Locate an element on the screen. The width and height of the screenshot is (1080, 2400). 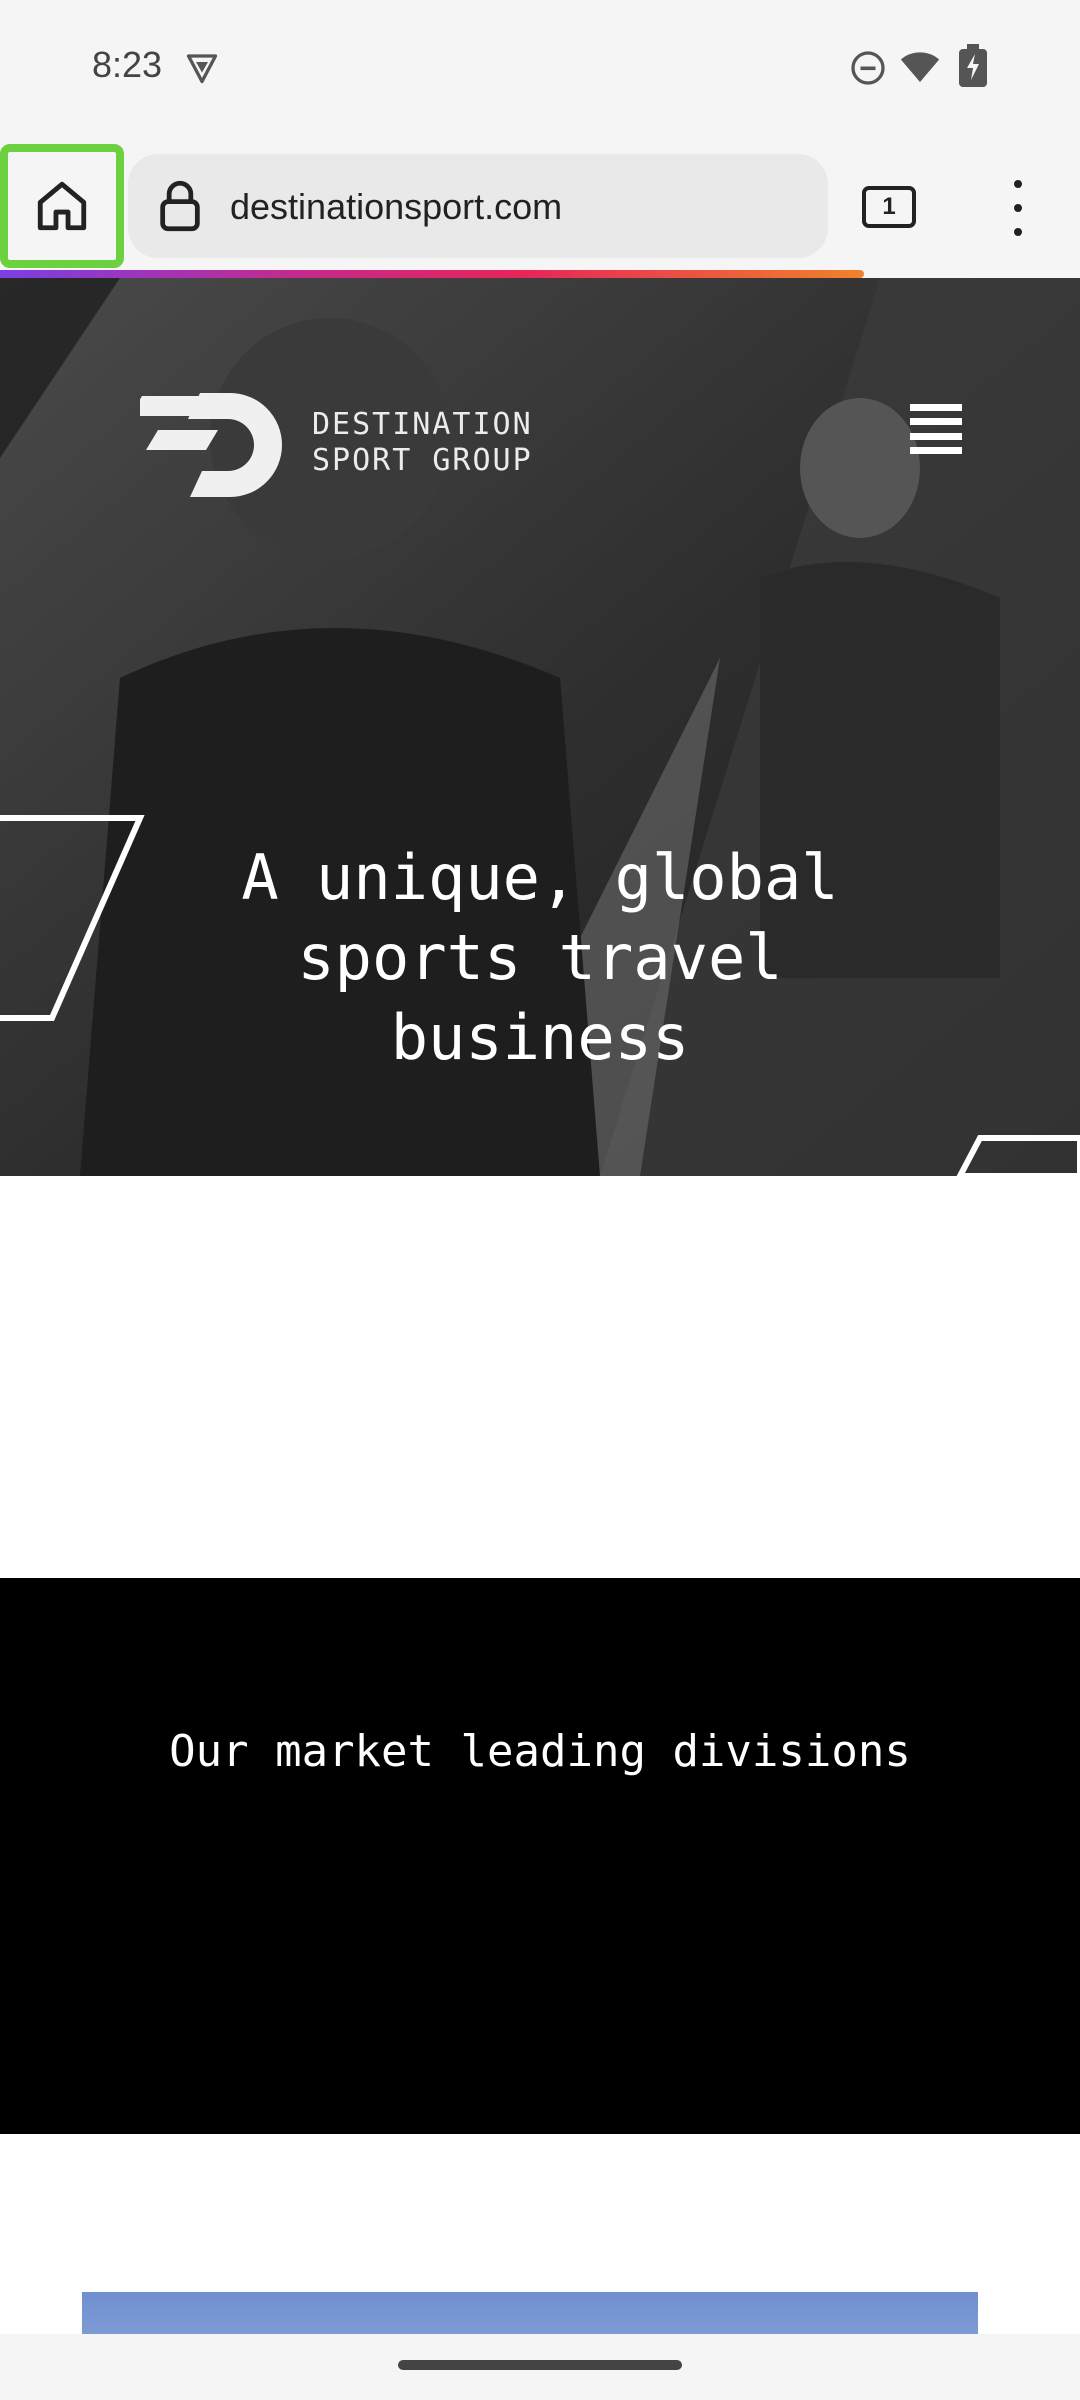
system-navigation-bar is located at coordinates (540, 2367).